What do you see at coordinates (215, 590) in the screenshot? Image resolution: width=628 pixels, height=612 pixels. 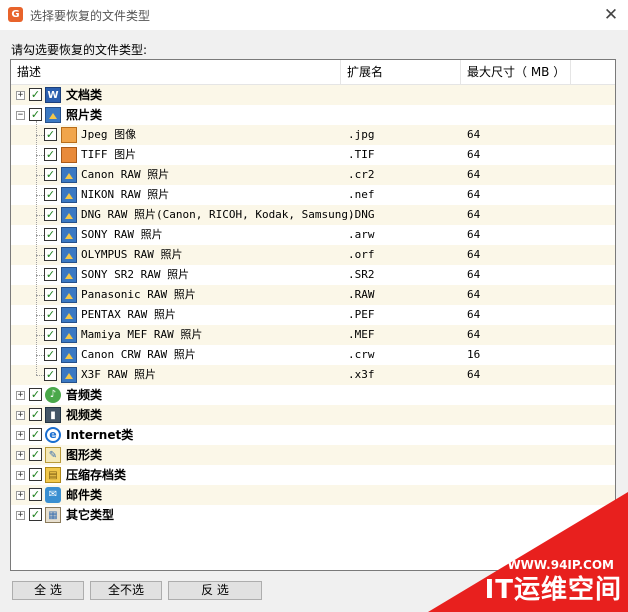 I see `invert-selection-button: 反 选` at bounding box center [215, 590].